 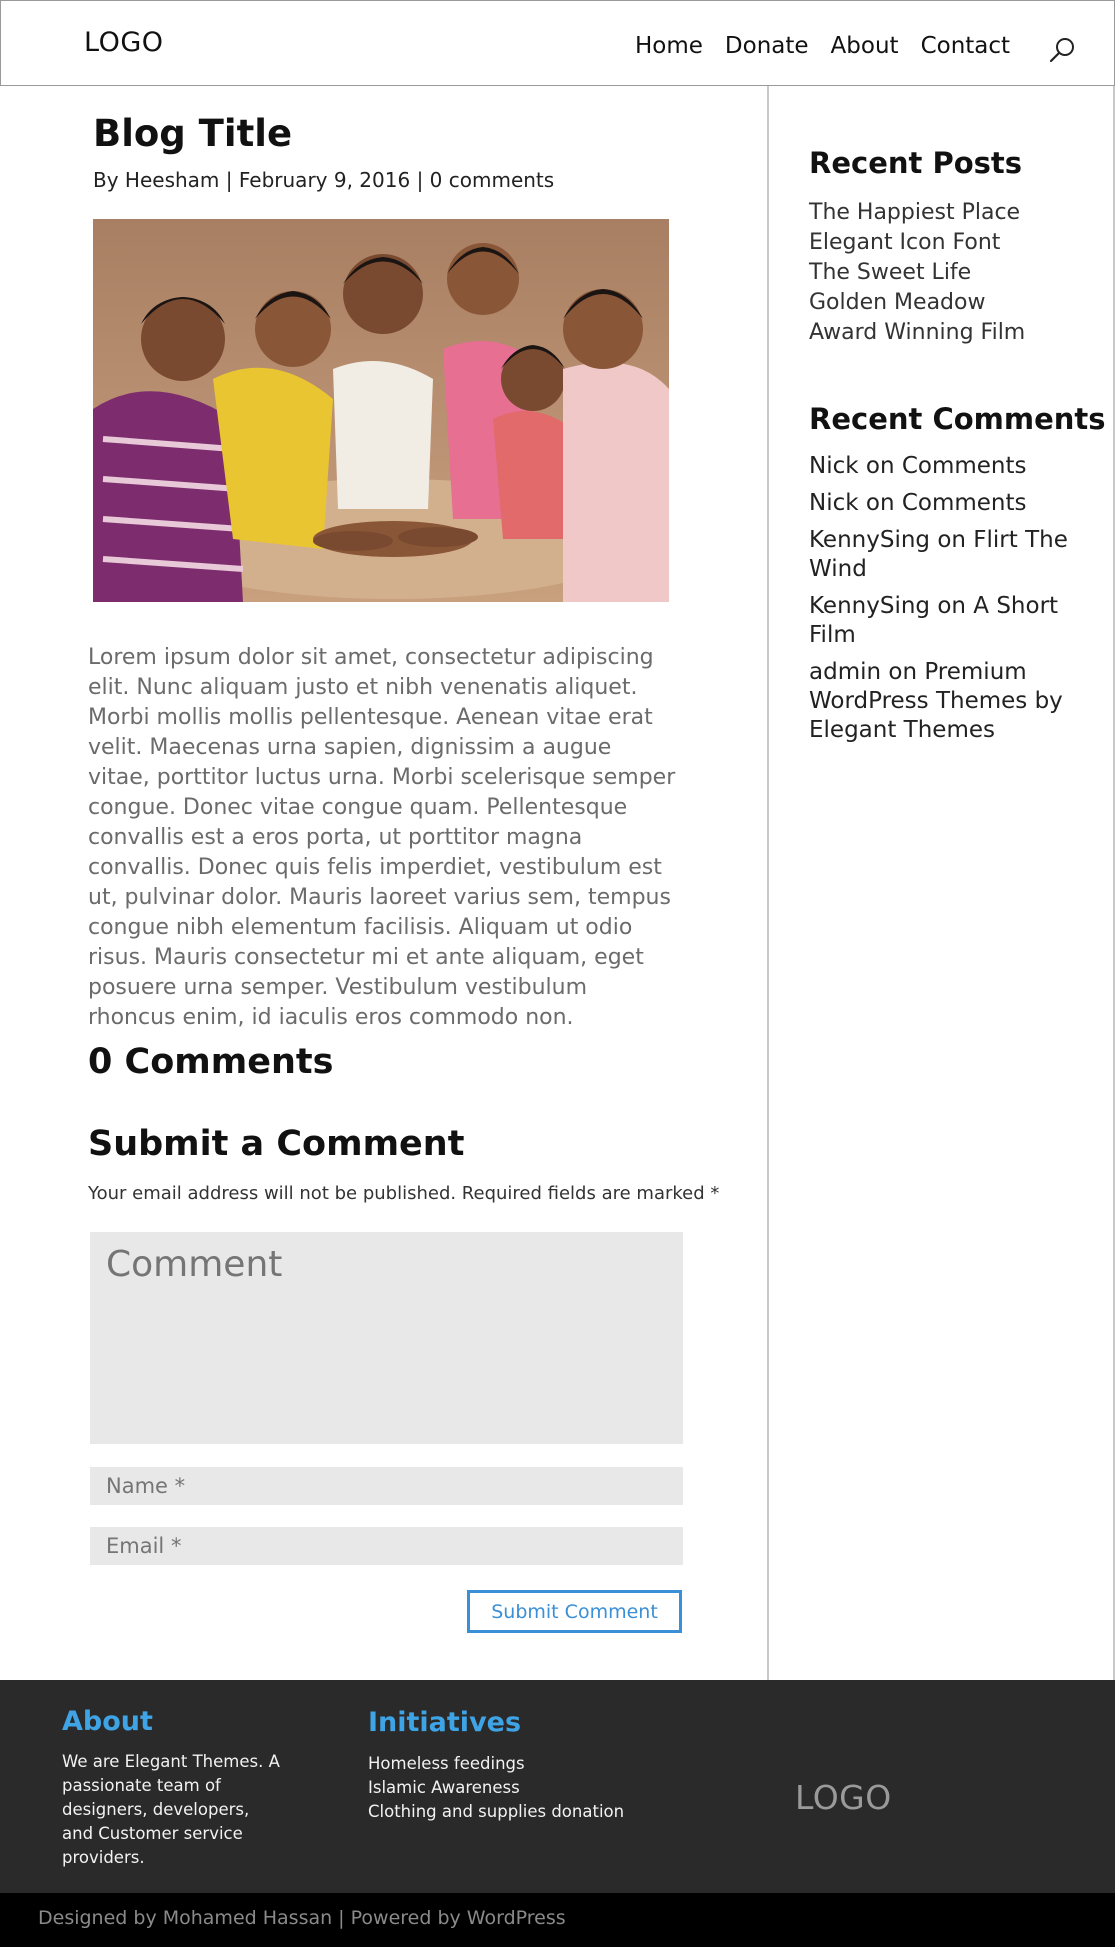 What do you see at coordinates (768, 883) in the screenshot?
I see `sidebar-divider` at bounding box center [768, 883].